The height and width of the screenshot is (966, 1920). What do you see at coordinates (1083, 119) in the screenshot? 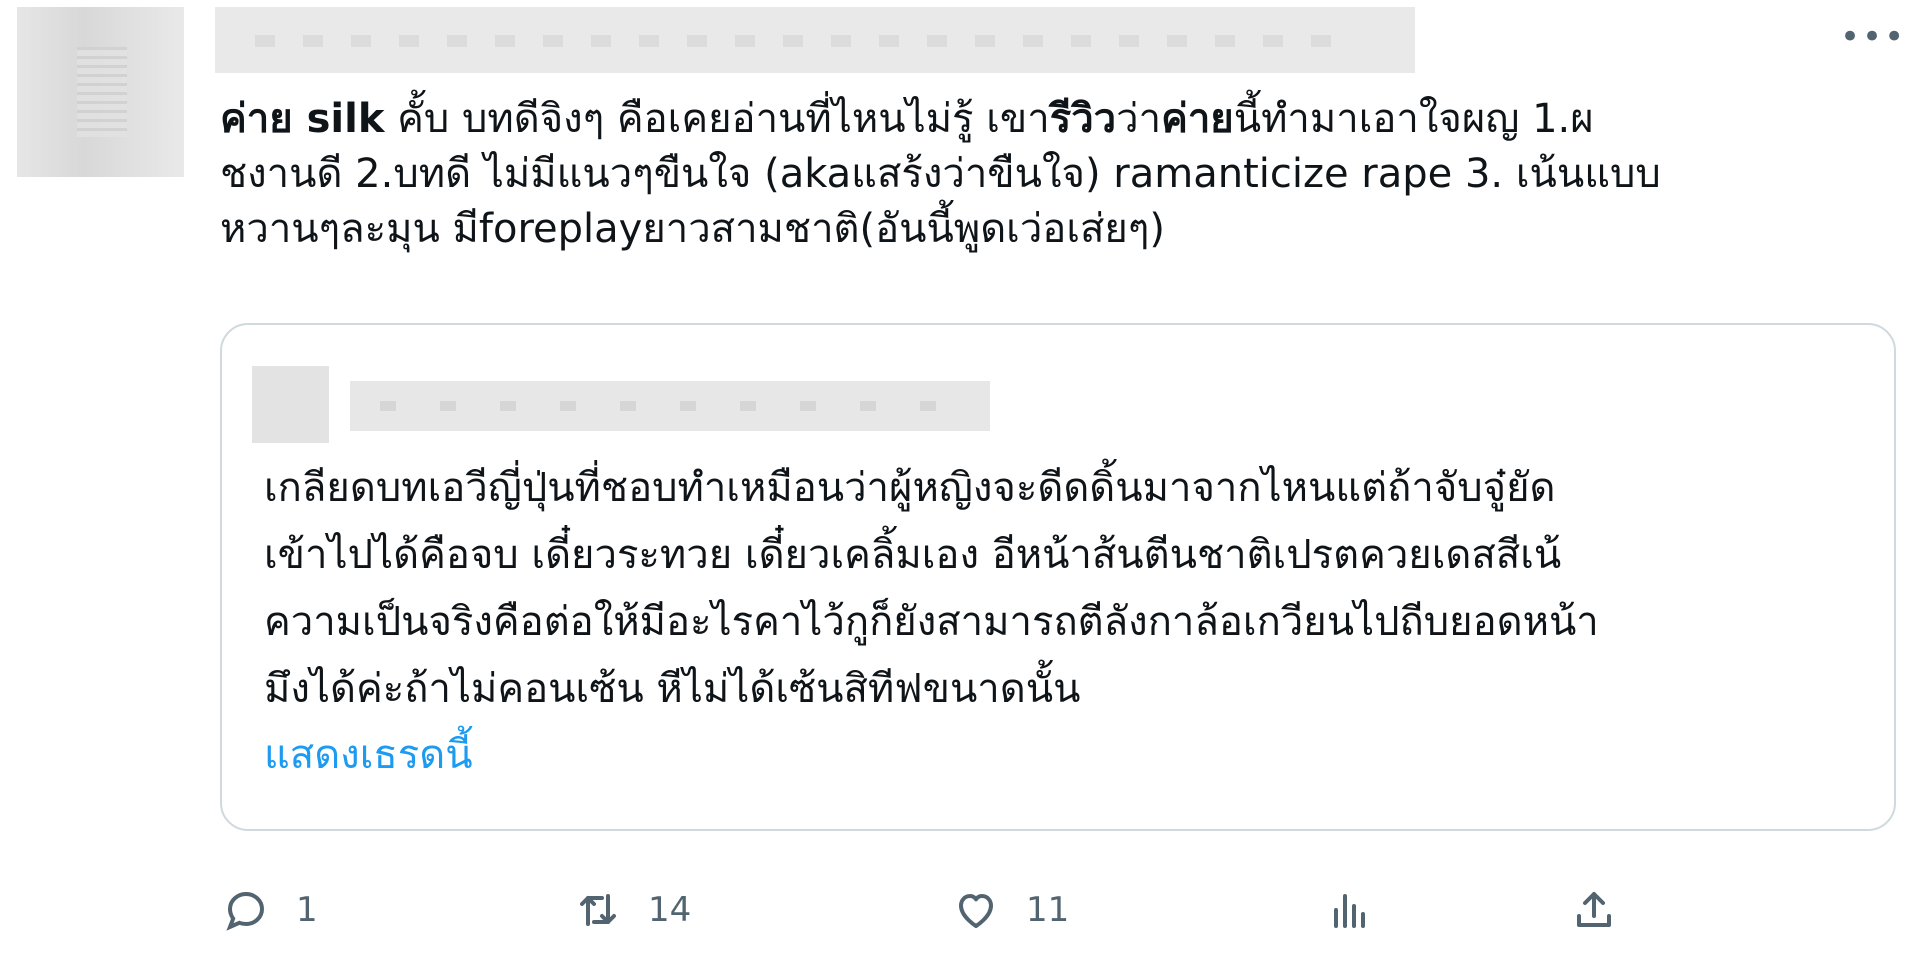
I see `tweet-text-bold-run: รีวิว` at bounding box center [1083, 119].